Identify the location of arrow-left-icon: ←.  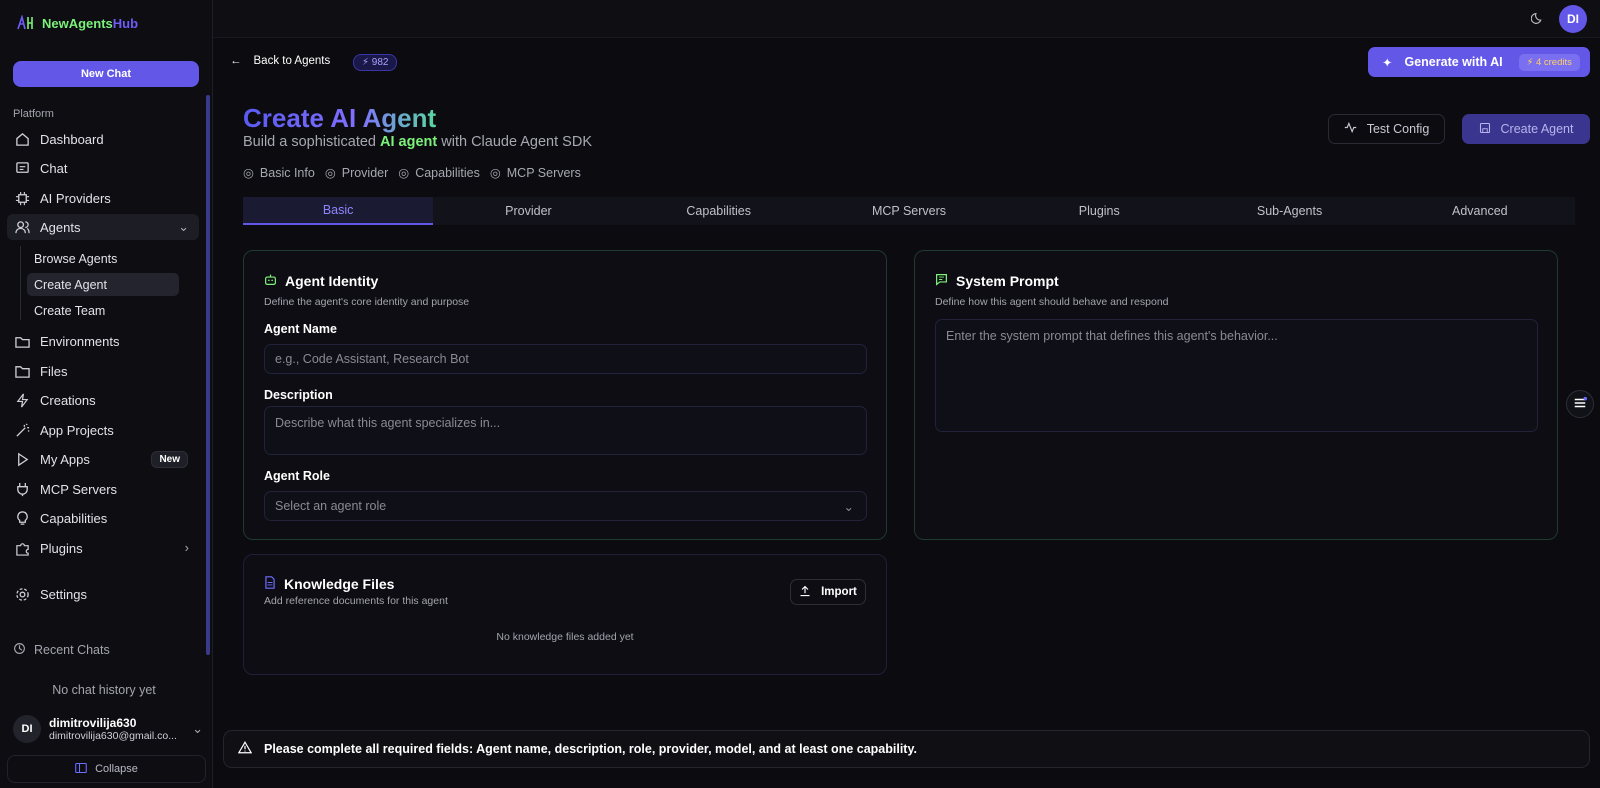
(236, 61).